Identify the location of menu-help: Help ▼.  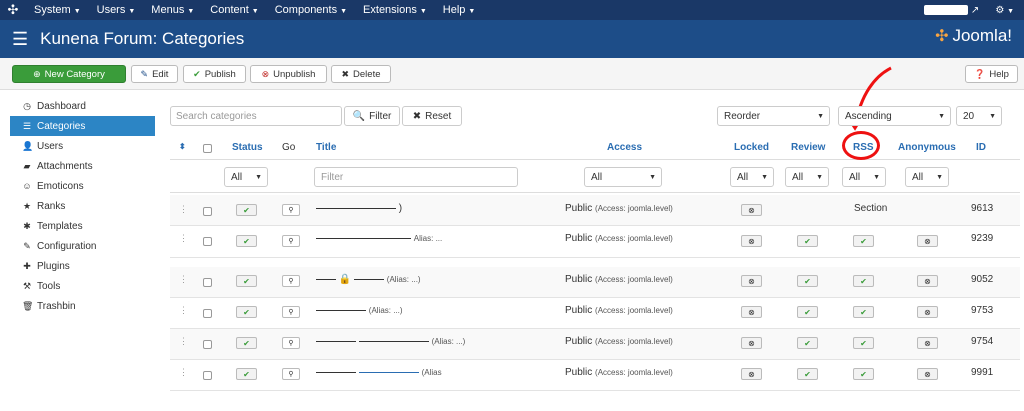
(459, 10).